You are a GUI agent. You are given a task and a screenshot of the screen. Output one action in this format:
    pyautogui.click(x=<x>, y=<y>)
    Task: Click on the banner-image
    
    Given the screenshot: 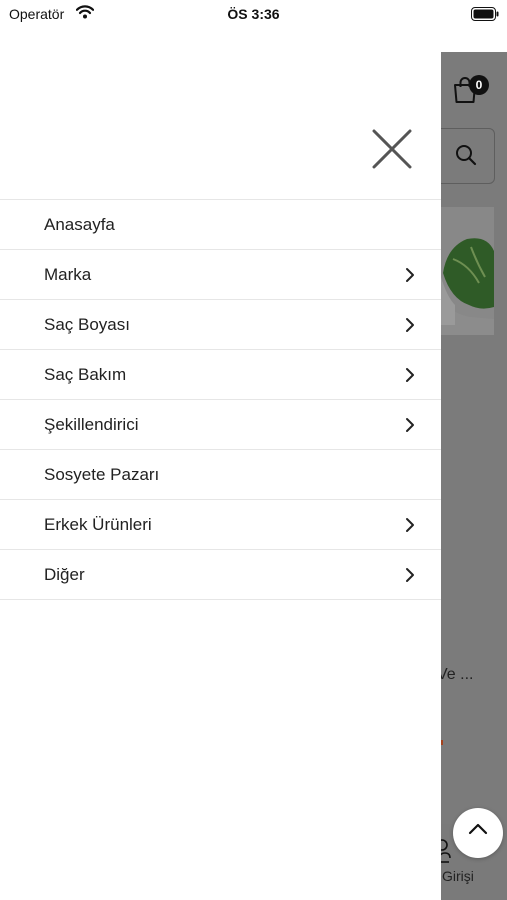 What is the action you would take?
    pyautogui.click(x=467, y=271)
    